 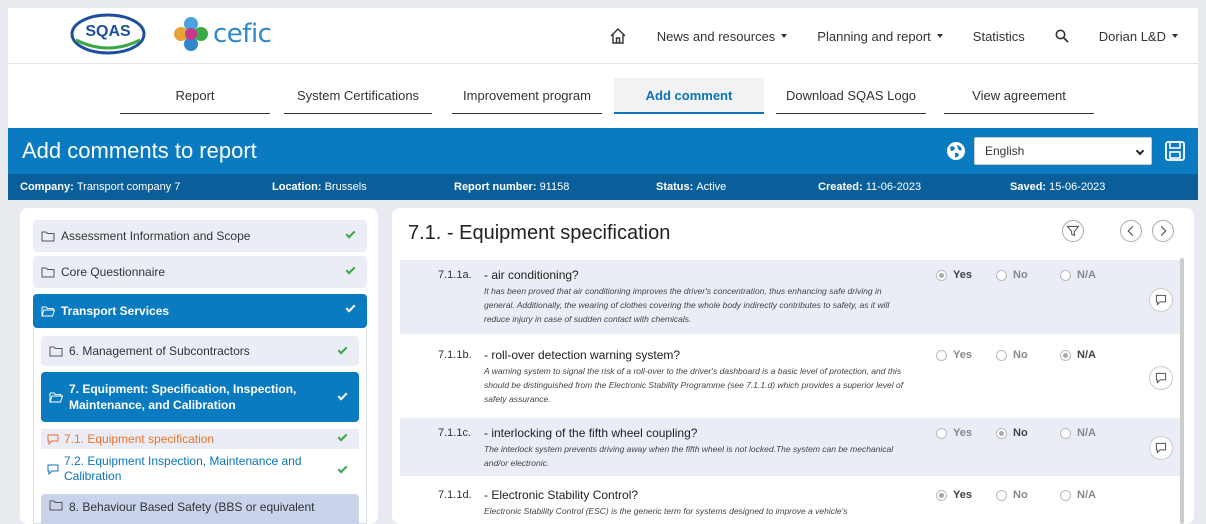 I want to click on tab-download-logo: Download SQAS Logo, so click(x=851, y=96).